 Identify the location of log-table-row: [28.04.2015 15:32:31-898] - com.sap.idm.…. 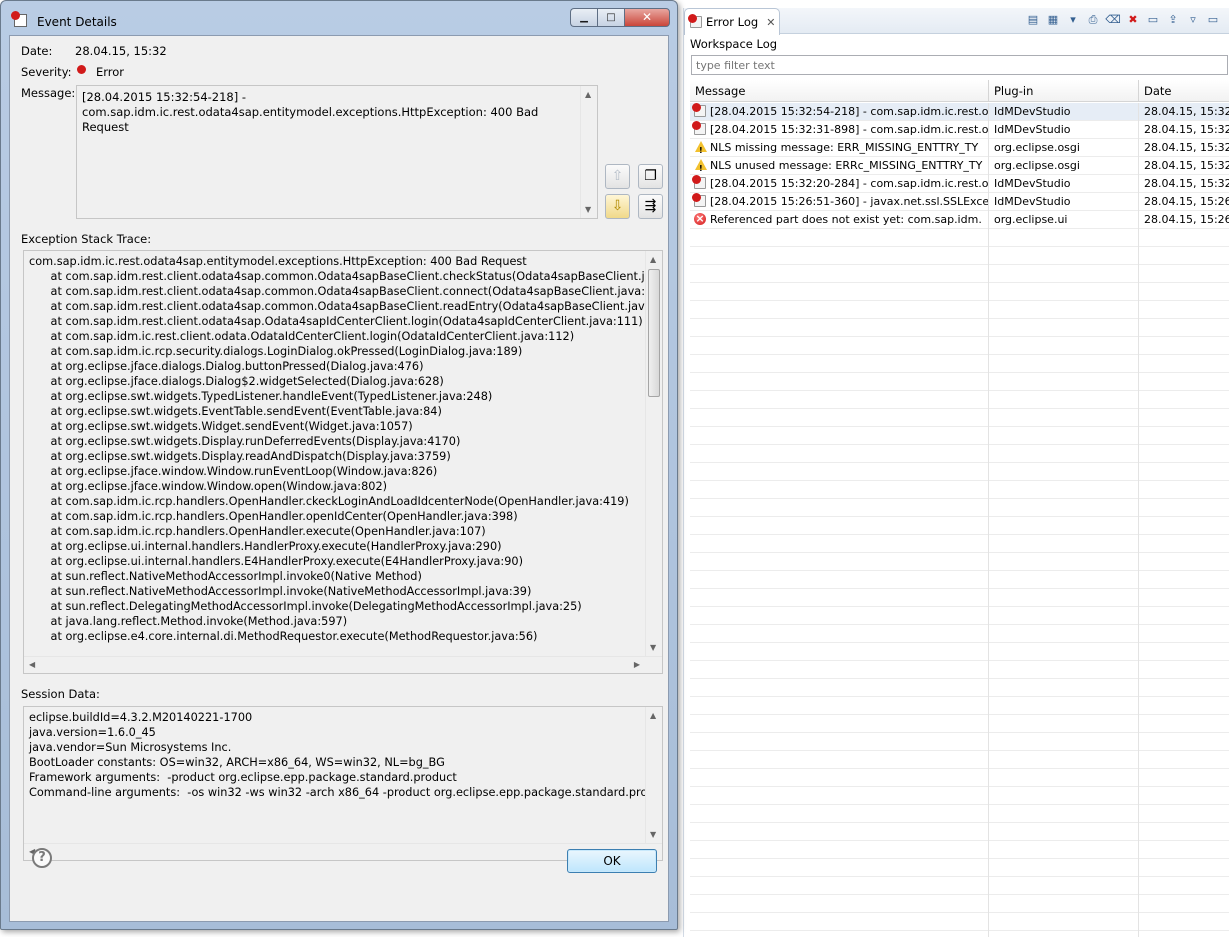
(959, 130).